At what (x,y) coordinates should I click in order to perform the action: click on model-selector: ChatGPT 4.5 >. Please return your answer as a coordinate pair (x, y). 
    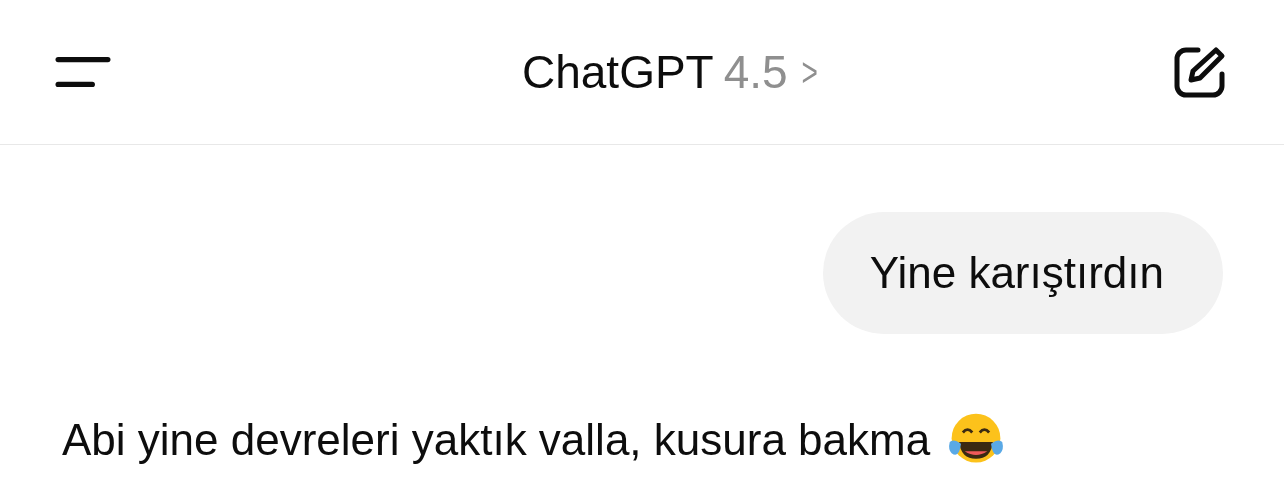
    Looking at the image, I should click on (671, 72).